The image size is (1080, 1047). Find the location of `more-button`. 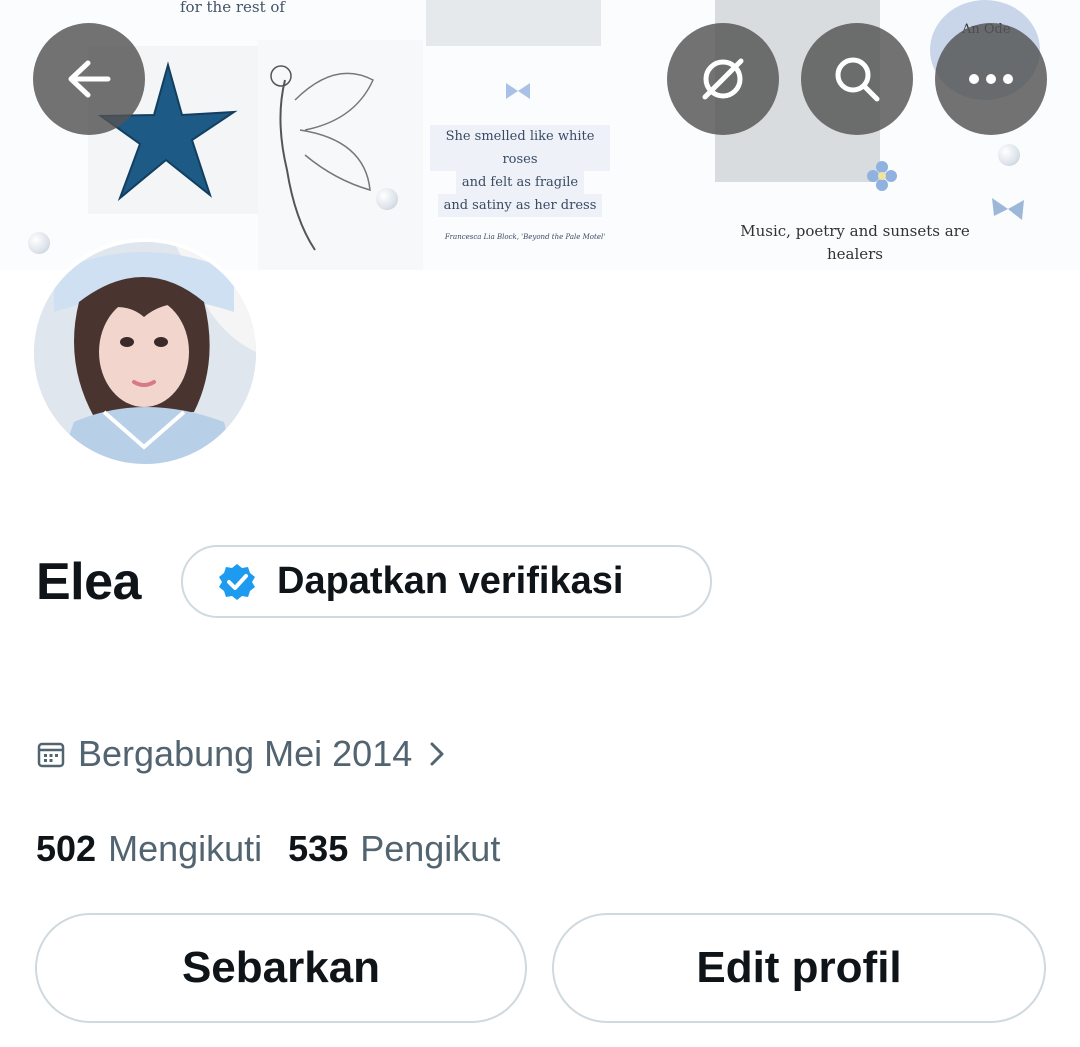

more-button is located at coordinates (991, 79).